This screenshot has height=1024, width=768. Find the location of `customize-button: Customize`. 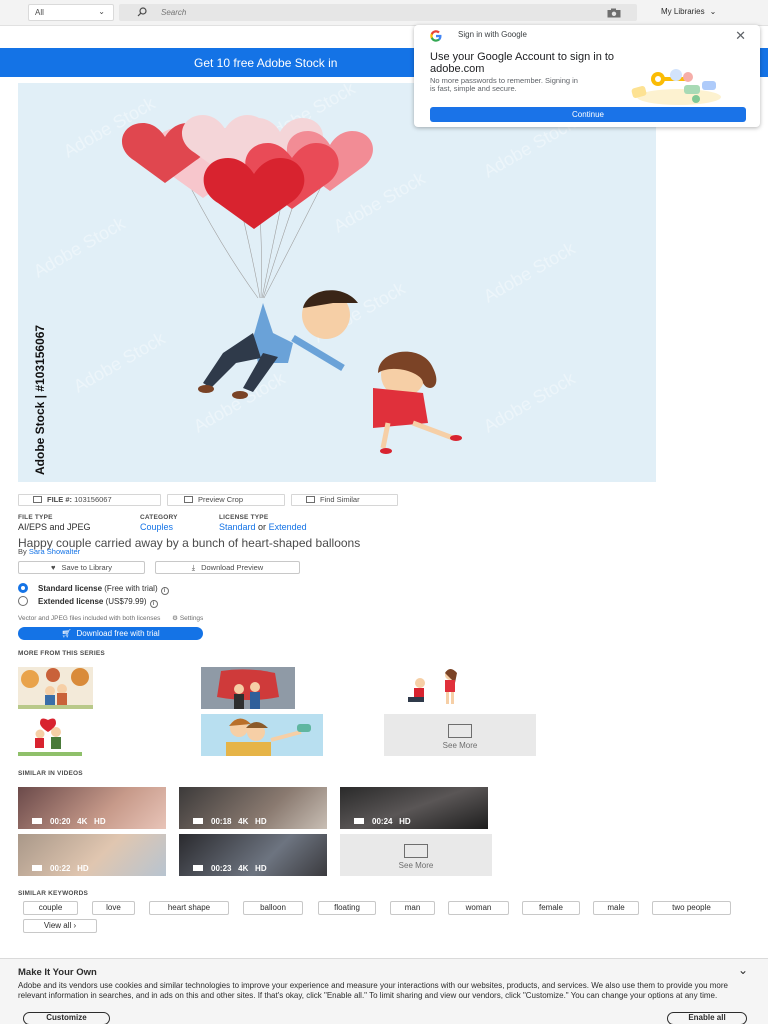

customize-button: Customize is located at coordinates (66, 1018).